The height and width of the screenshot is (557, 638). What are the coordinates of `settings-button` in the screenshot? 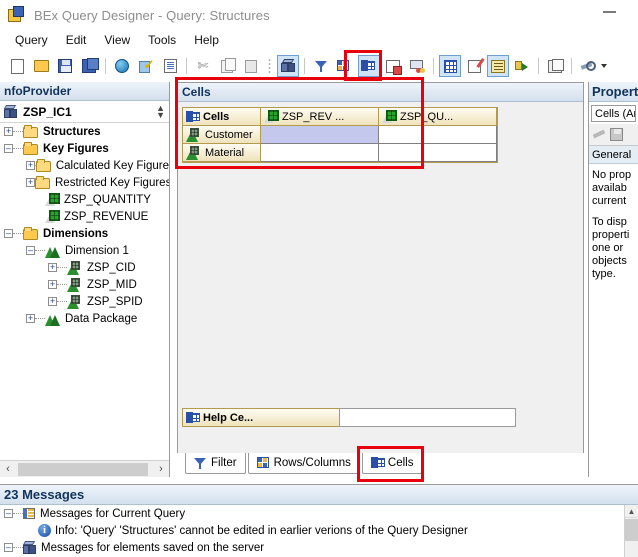 It's located at (588, 66).